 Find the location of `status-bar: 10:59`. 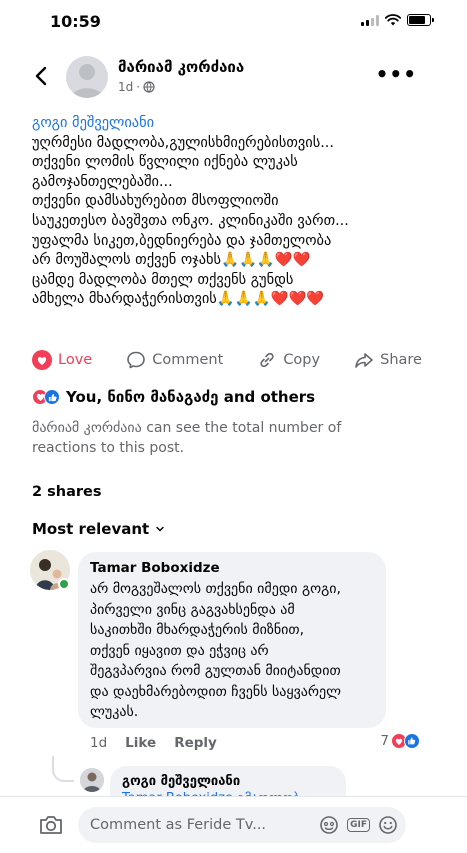

status-bar: 10:59 is located at coordinates (233, 22).